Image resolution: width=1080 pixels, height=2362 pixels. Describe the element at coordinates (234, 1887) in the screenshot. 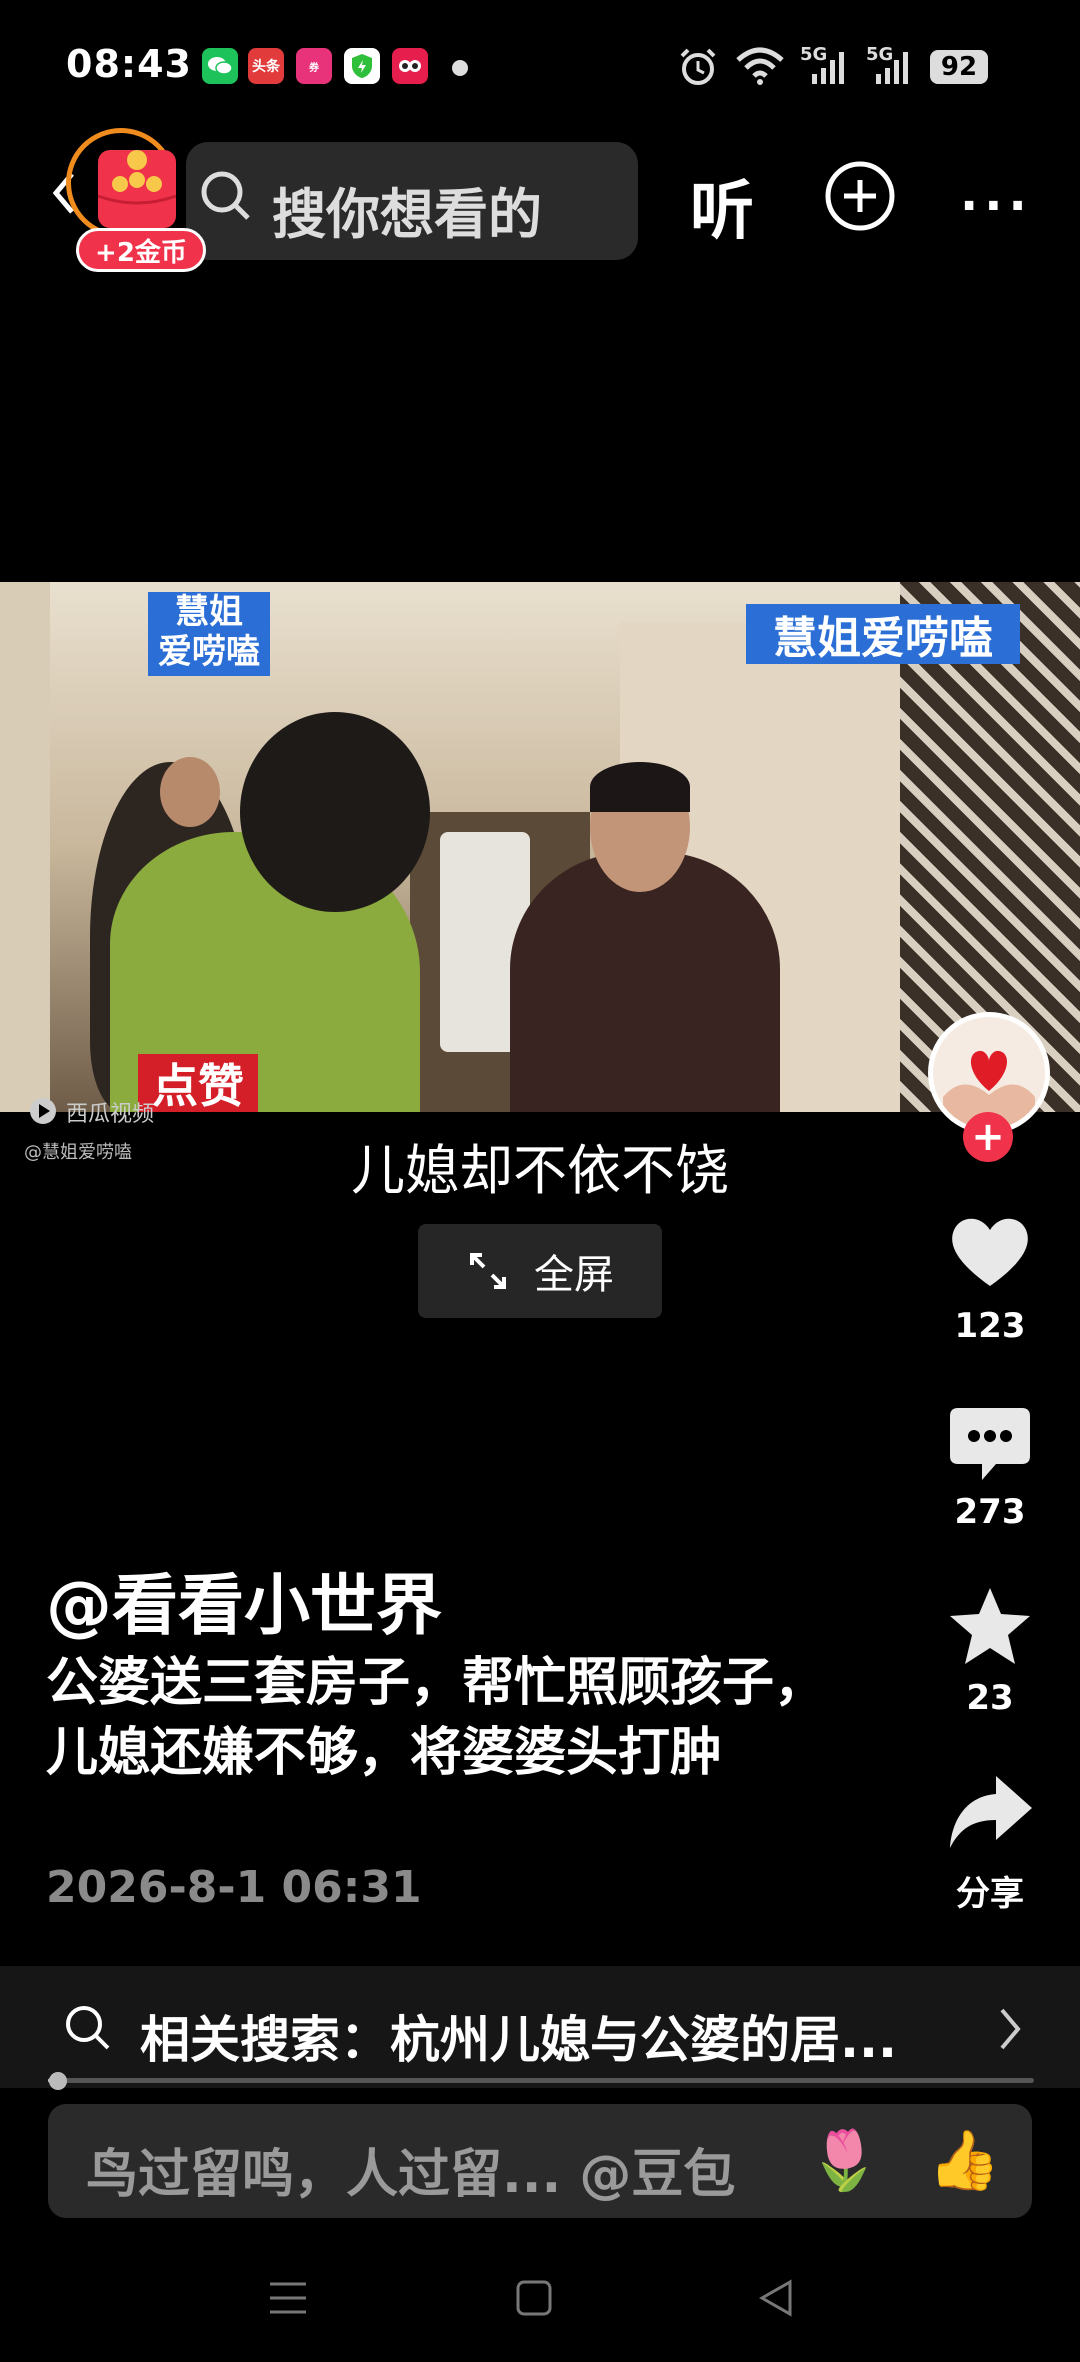

I see `post-date: 2026-8-1 06:31` at that location.